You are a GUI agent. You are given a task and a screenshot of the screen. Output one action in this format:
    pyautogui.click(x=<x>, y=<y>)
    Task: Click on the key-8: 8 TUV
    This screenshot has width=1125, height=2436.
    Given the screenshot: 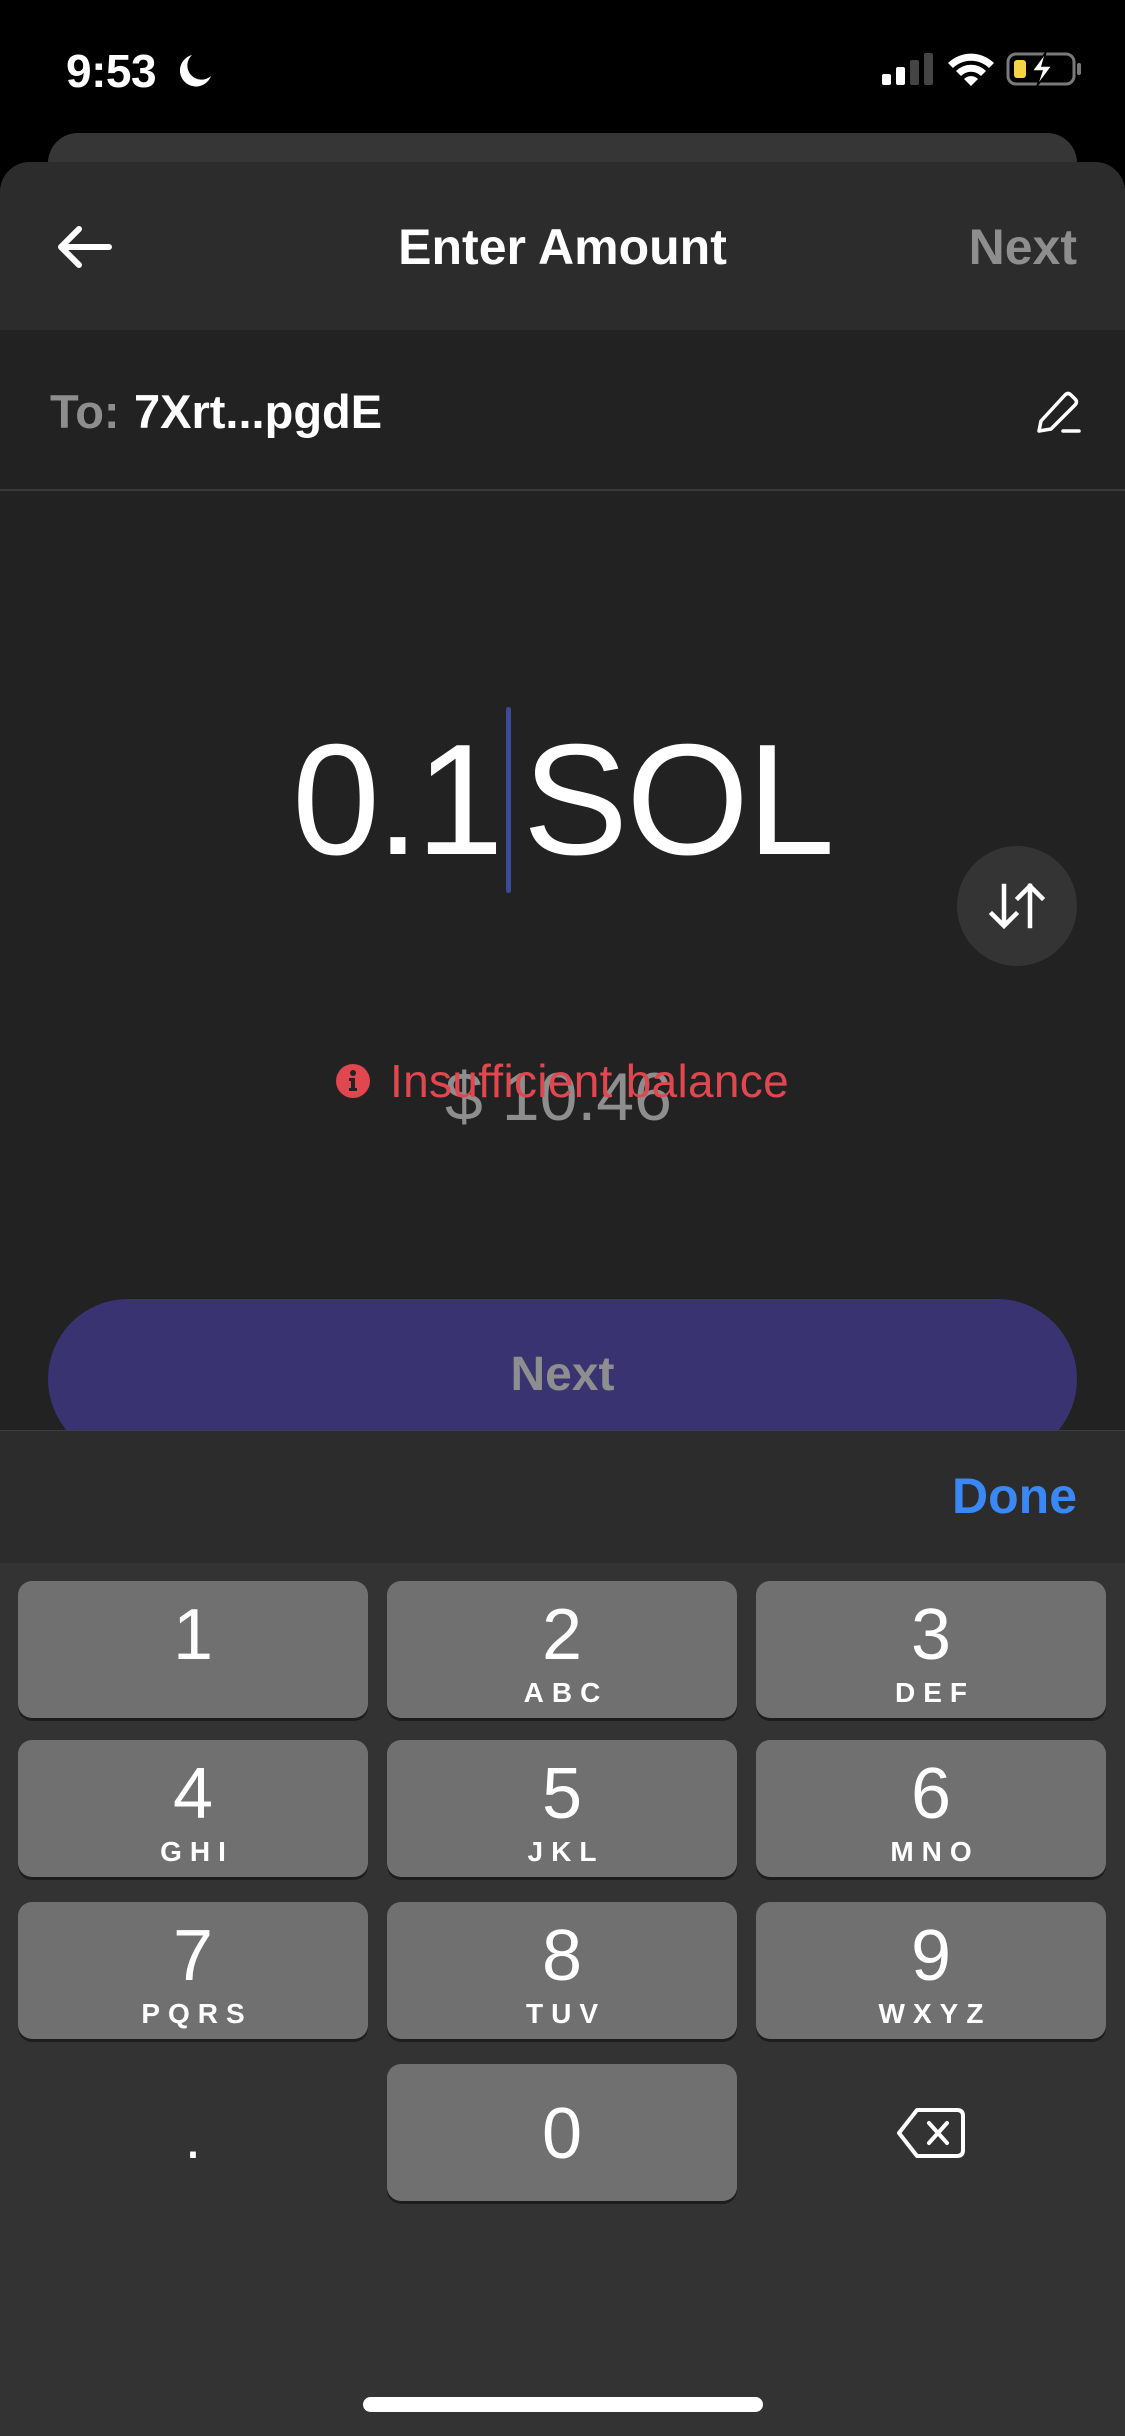 What is the action you would take?
    pyautogui.click(x=562, y=1970)
    